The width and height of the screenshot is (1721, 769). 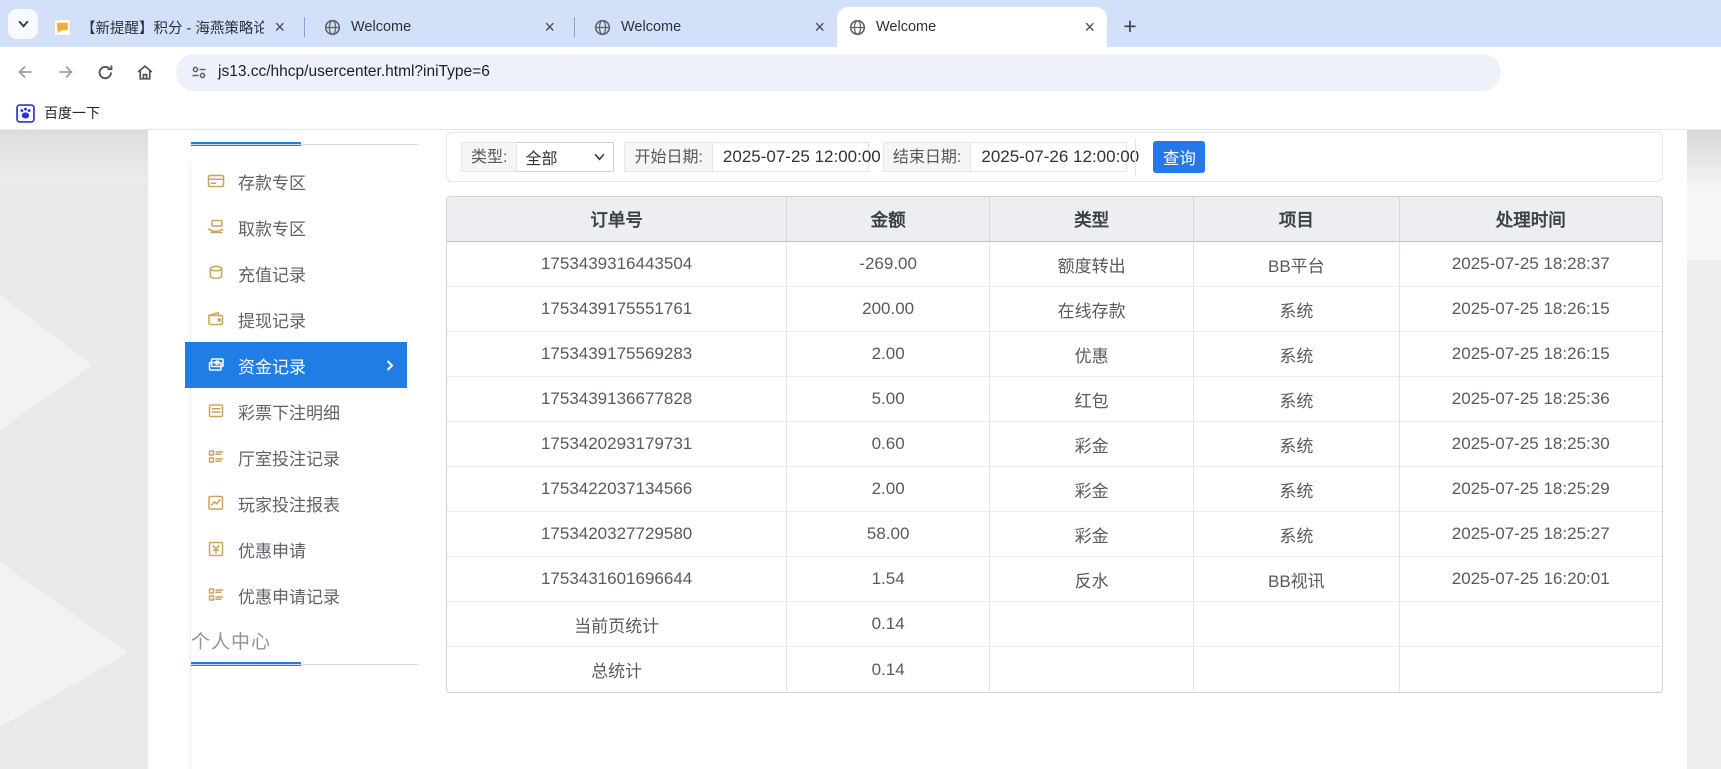 What do you see at coordinates (796, 157) in the screenshot?
I see `start-date-input: 2025-07-25 12:00:00` at bounding box center [796, 157].